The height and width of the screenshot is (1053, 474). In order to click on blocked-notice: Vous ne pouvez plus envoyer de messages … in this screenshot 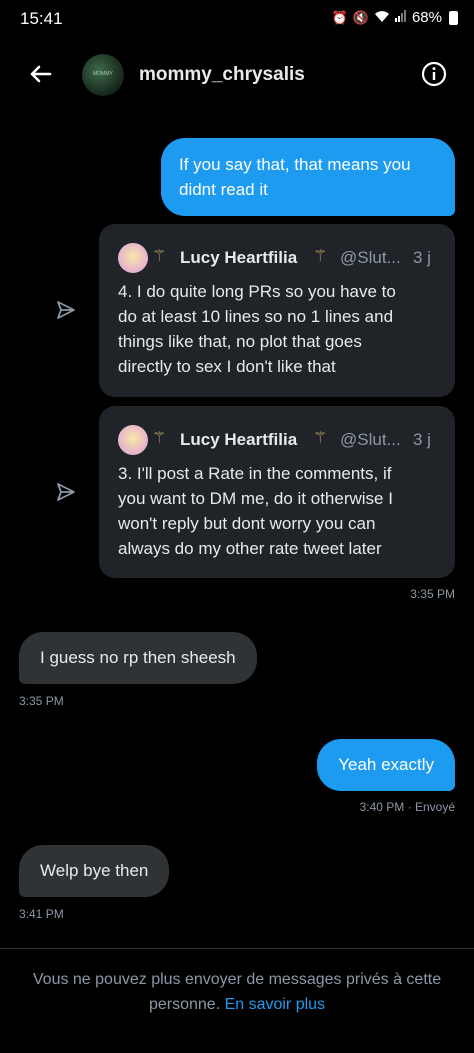, I will do `click(237, 992)`.